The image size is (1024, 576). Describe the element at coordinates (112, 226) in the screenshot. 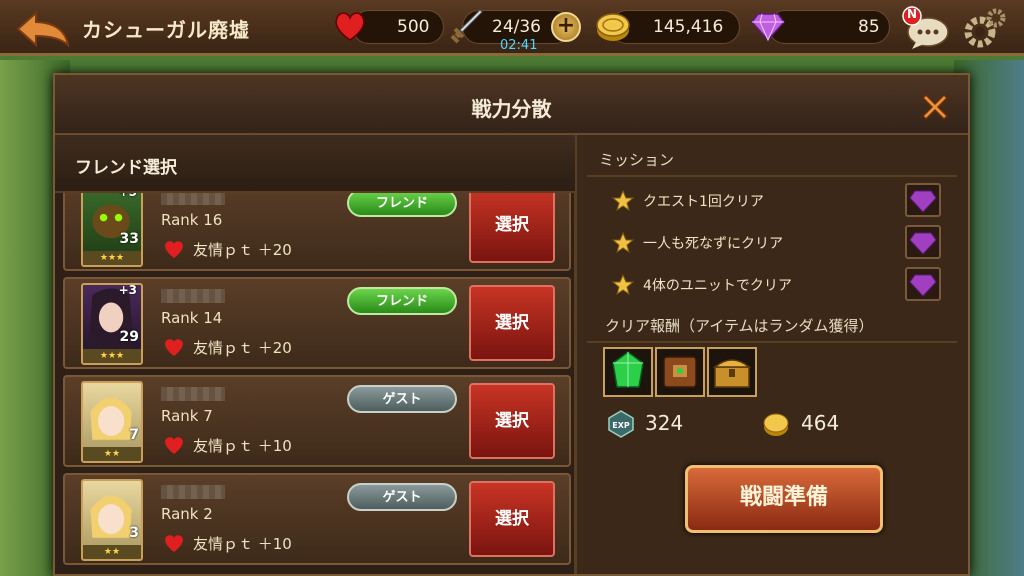

I see `unit-portrait: +5 33 ★★★` at that location.